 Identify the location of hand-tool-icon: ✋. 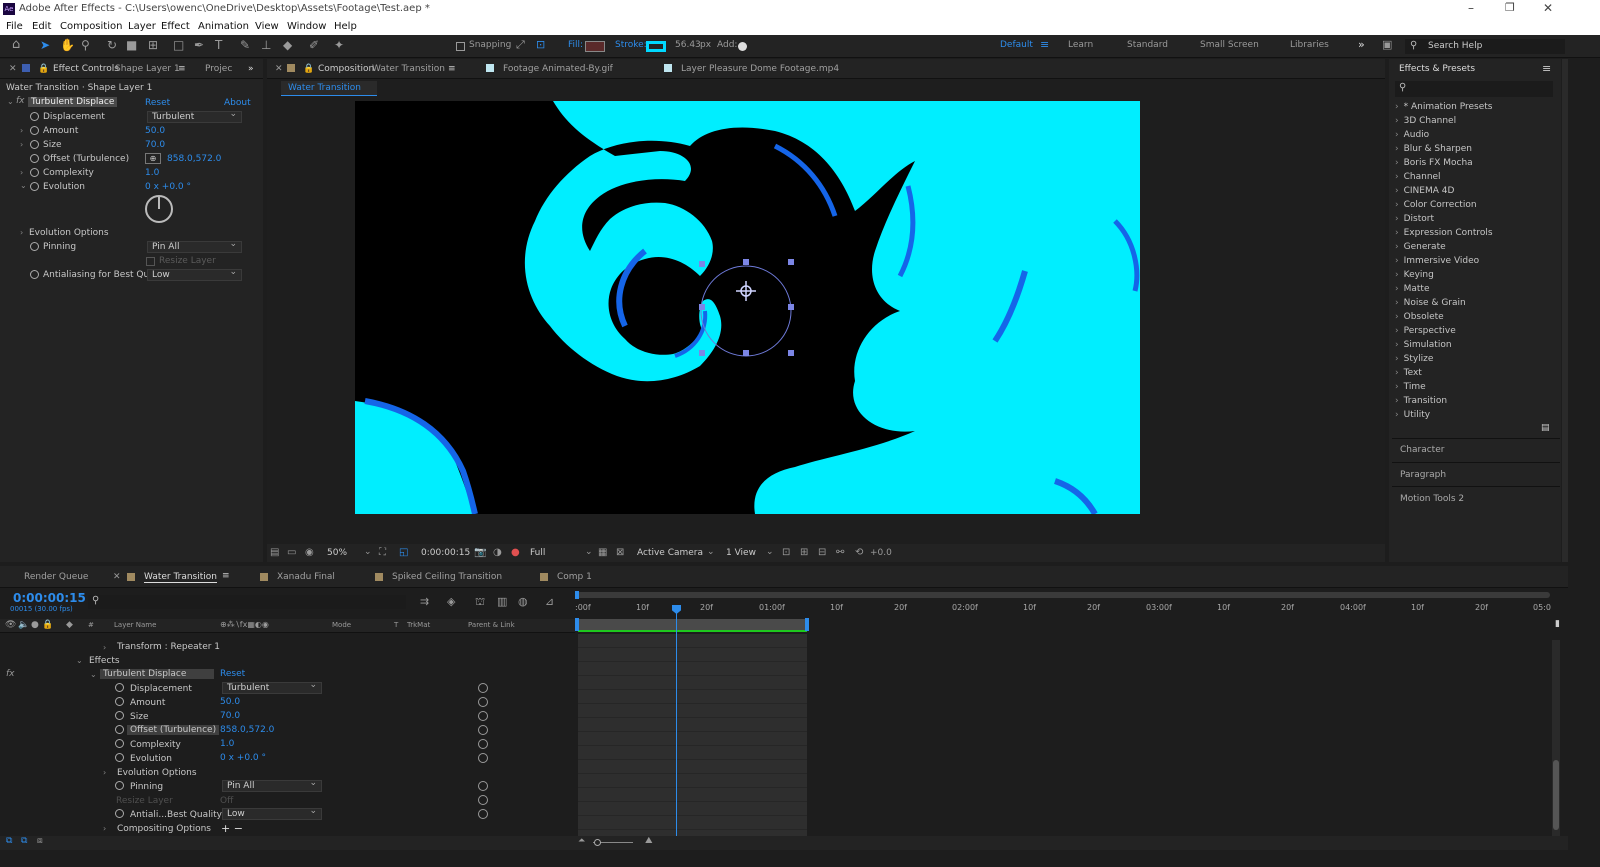
(67, 45).